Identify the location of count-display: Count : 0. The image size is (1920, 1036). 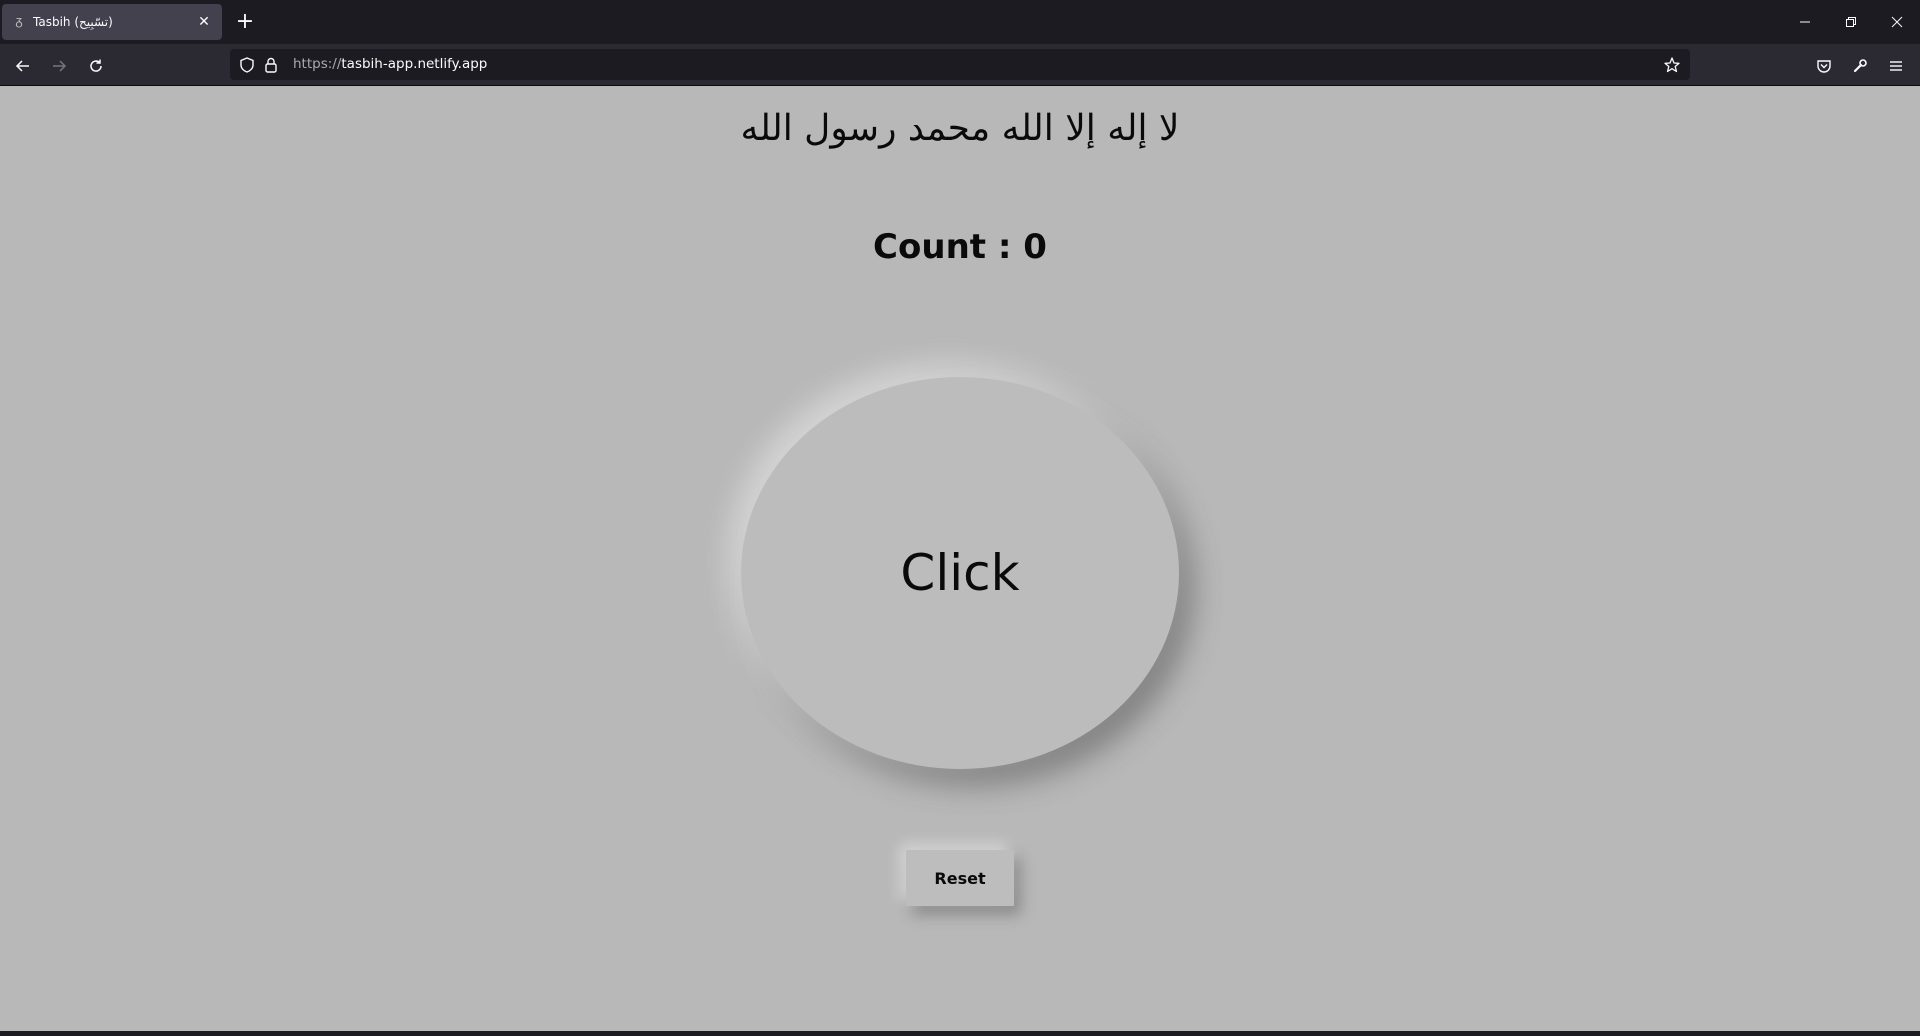
(960, 247).